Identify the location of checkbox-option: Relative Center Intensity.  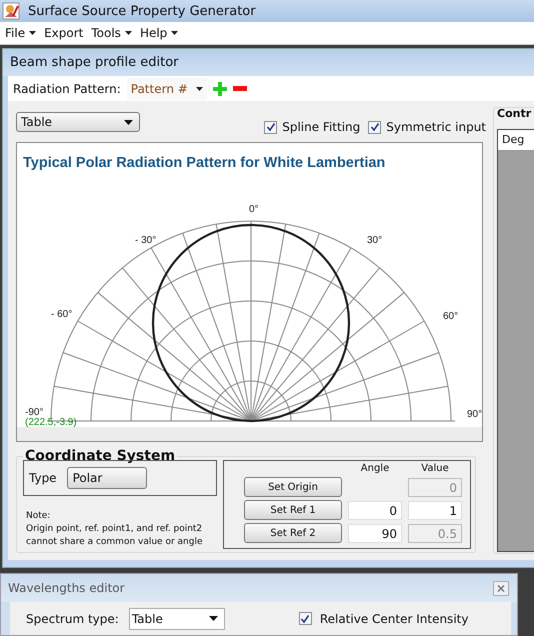
(383, 619).